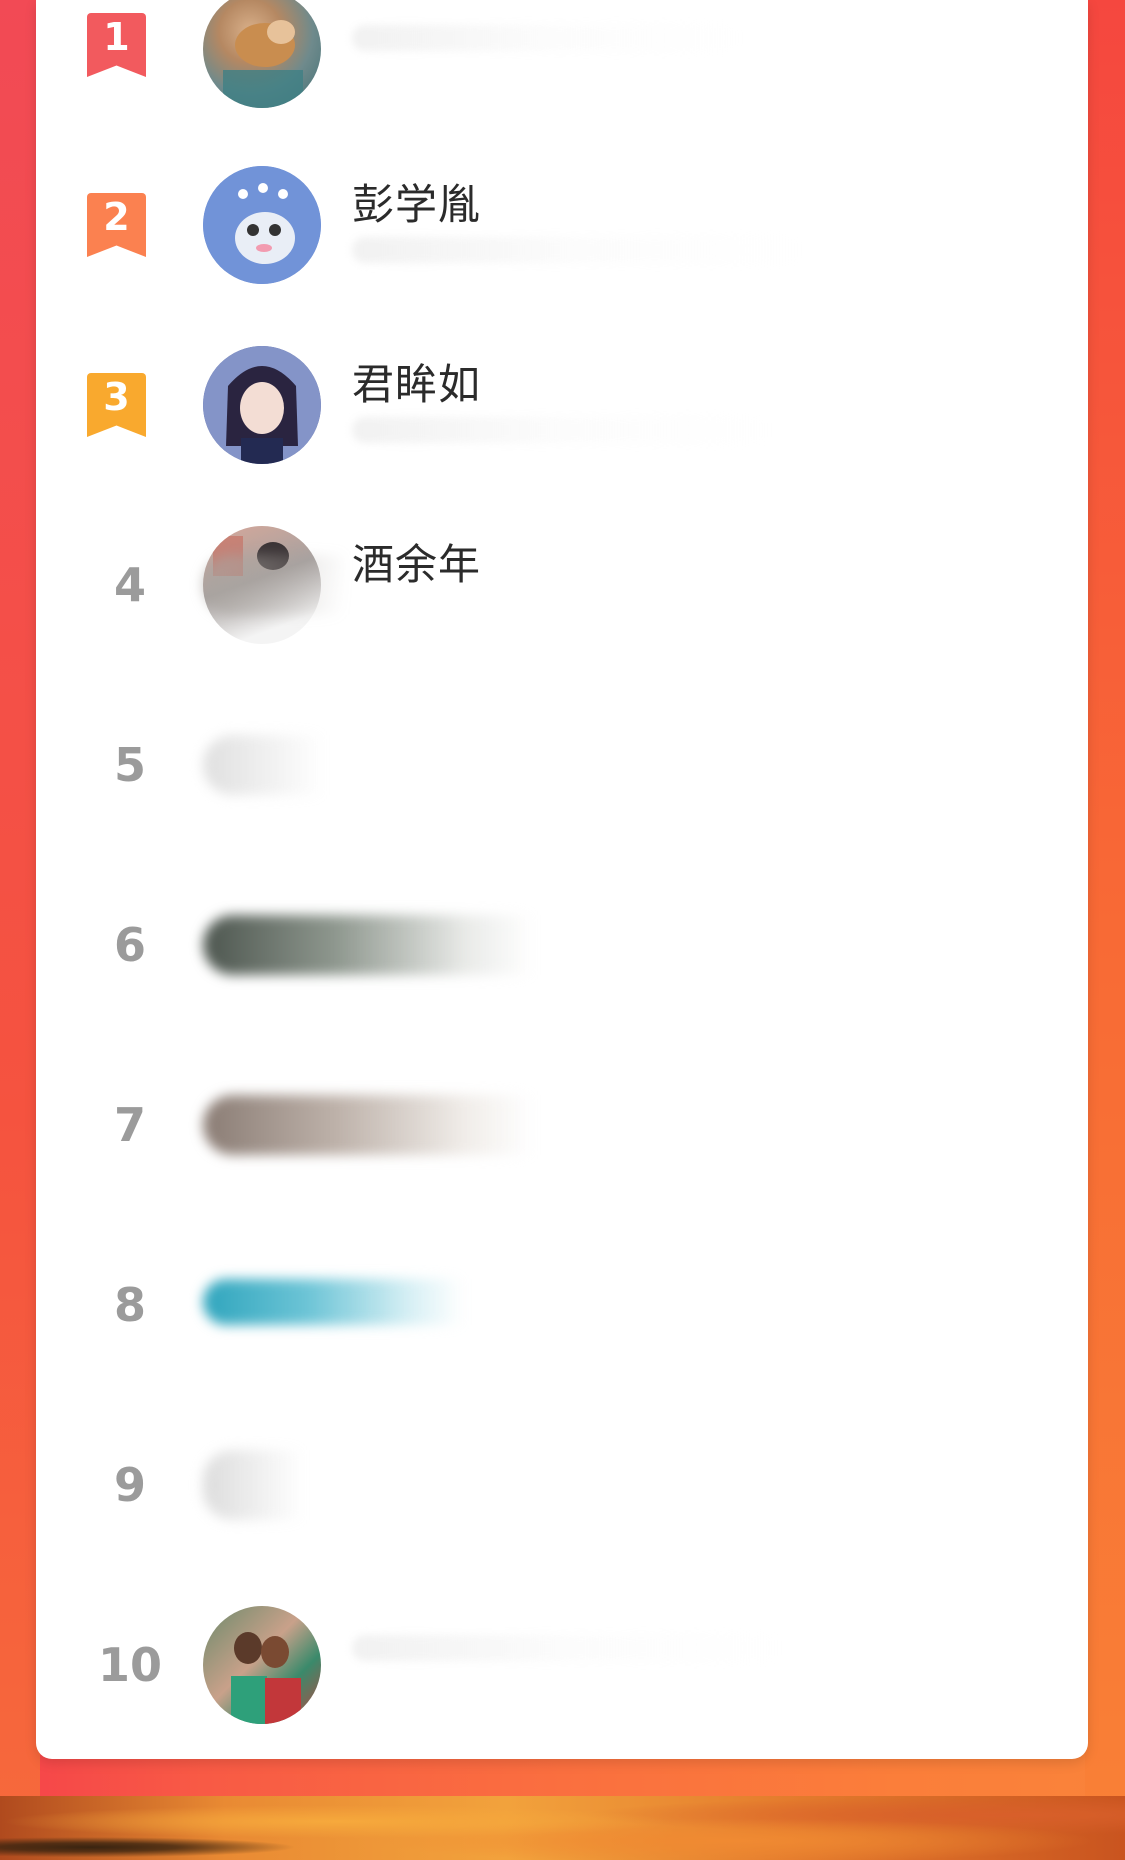 This screenshot has height=1860, width=1125. I want to click on rank-number: 2, so click(116, 217).